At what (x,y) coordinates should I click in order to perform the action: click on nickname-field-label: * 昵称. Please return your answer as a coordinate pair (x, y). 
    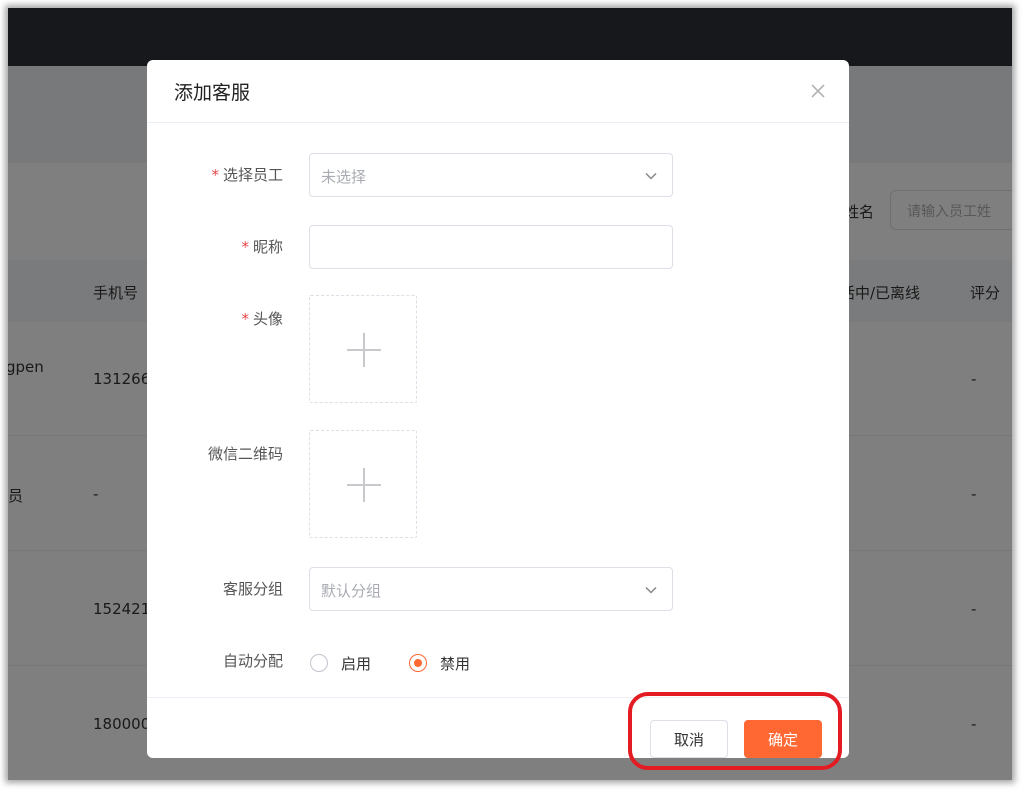
    Looking at the image, I should click on (215, 246).